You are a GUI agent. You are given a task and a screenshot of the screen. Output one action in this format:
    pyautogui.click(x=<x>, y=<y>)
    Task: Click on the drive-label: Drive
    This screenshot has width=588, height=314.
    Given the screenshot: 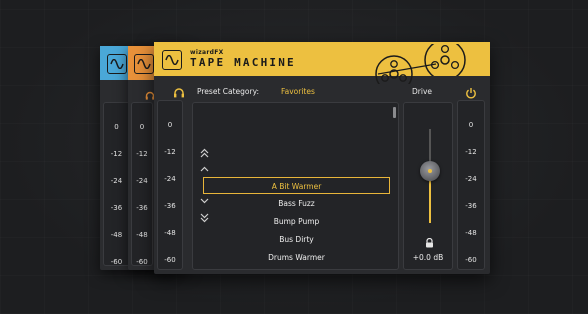 What is the action you would take?
    pyautogui.click(x=422, y=91)
    